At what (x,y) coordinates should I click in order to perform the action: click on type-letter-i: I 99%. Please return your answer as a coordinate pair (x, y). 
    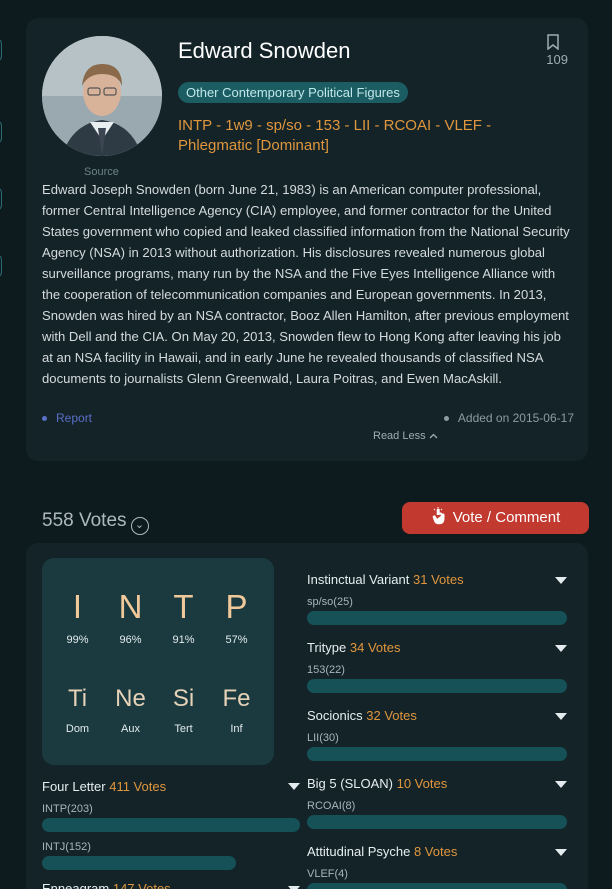
    Looking at the image, I should click on (77, 617).